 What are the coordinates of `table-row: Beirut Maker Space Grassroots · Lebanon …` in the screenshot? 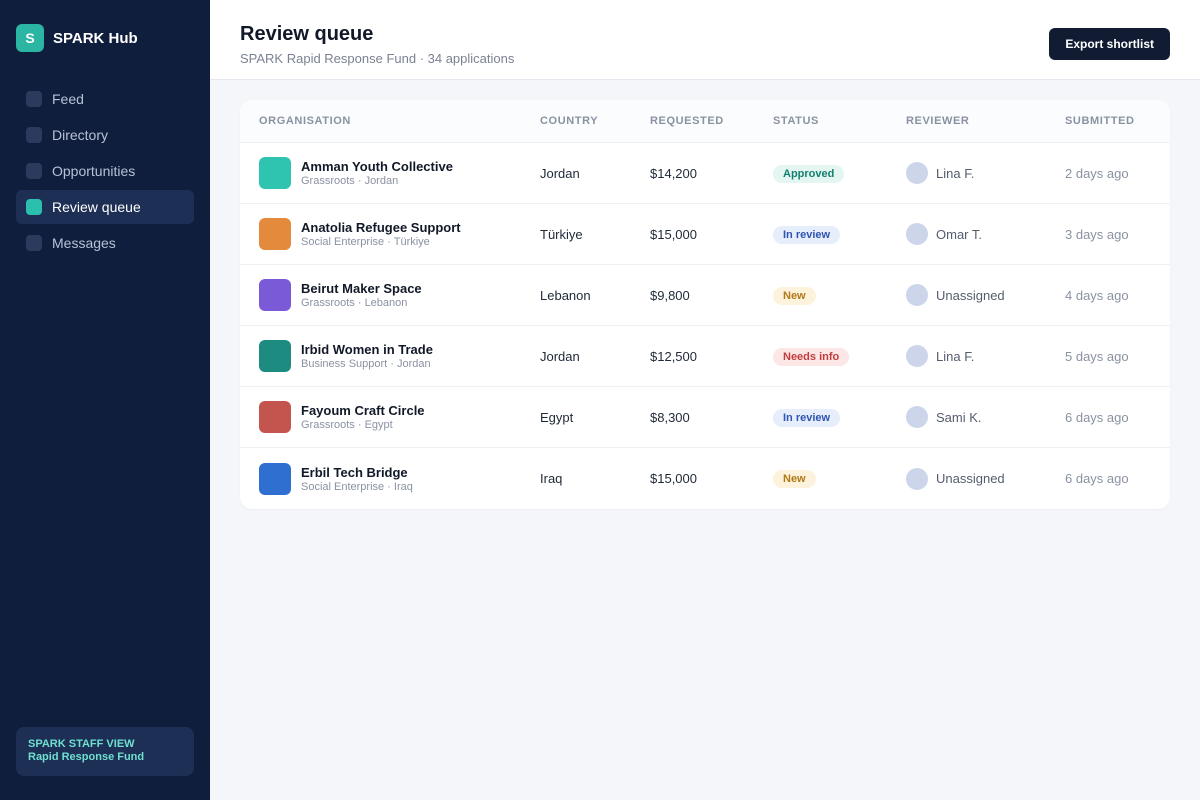 It's located at (705, 295).